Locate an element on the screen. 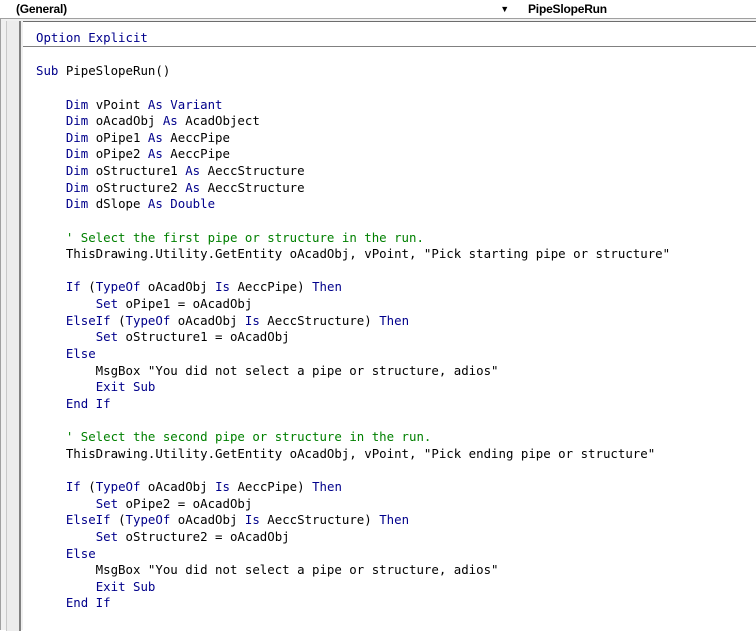  procedure-combo-value: PipeSlopeRun is located at coordinates (567, 9).